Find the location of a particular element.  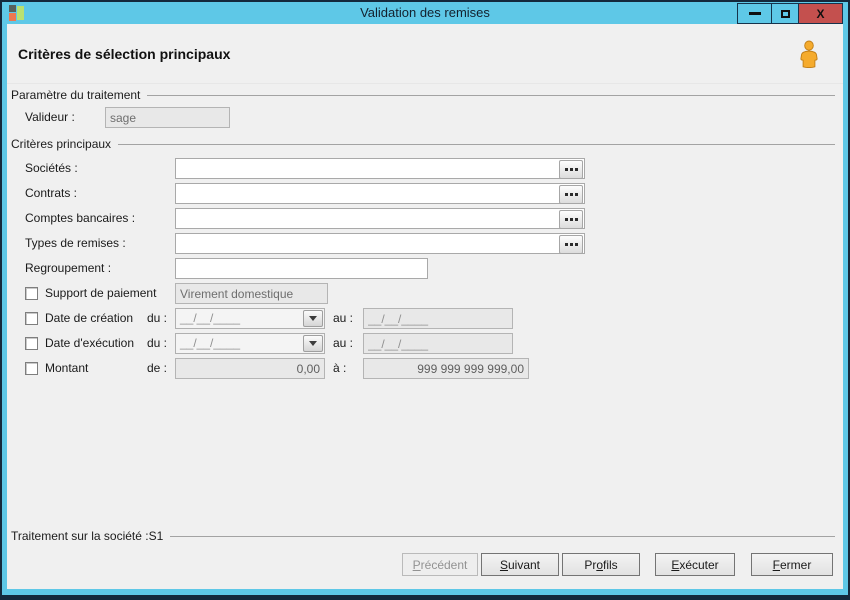

date-creation-label: Date de création is located at coordinates (89, 318).